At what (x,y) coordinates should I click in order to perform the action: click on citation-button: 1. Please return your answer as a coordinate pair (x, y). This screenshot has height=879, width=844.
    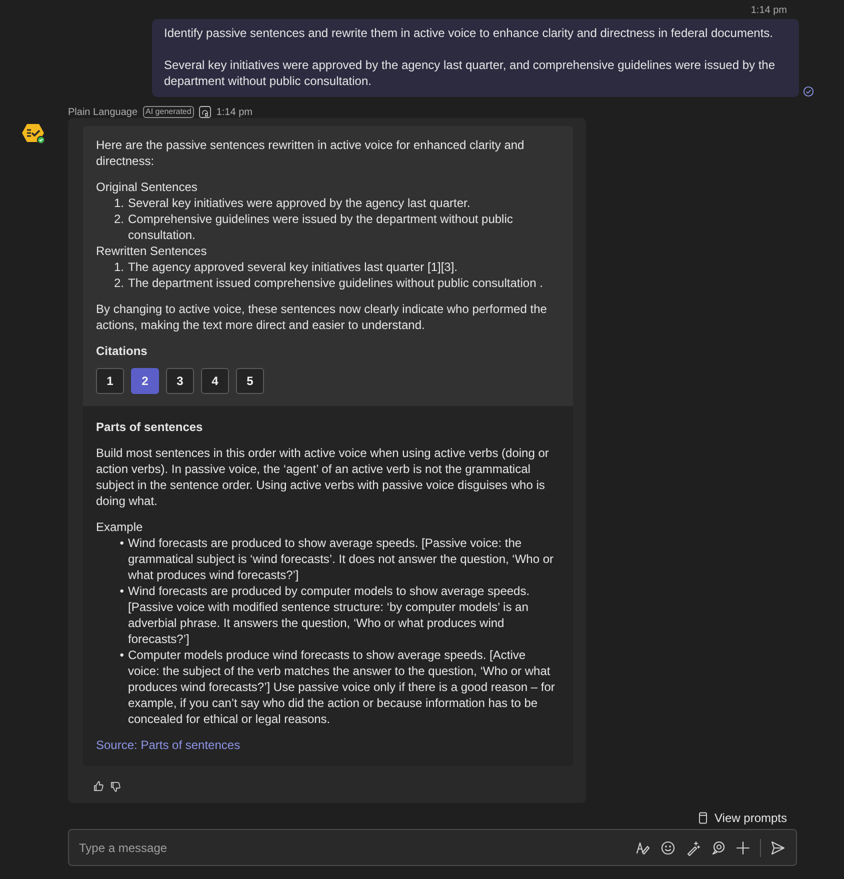
    Looking at the image, I should click on (110, 381).